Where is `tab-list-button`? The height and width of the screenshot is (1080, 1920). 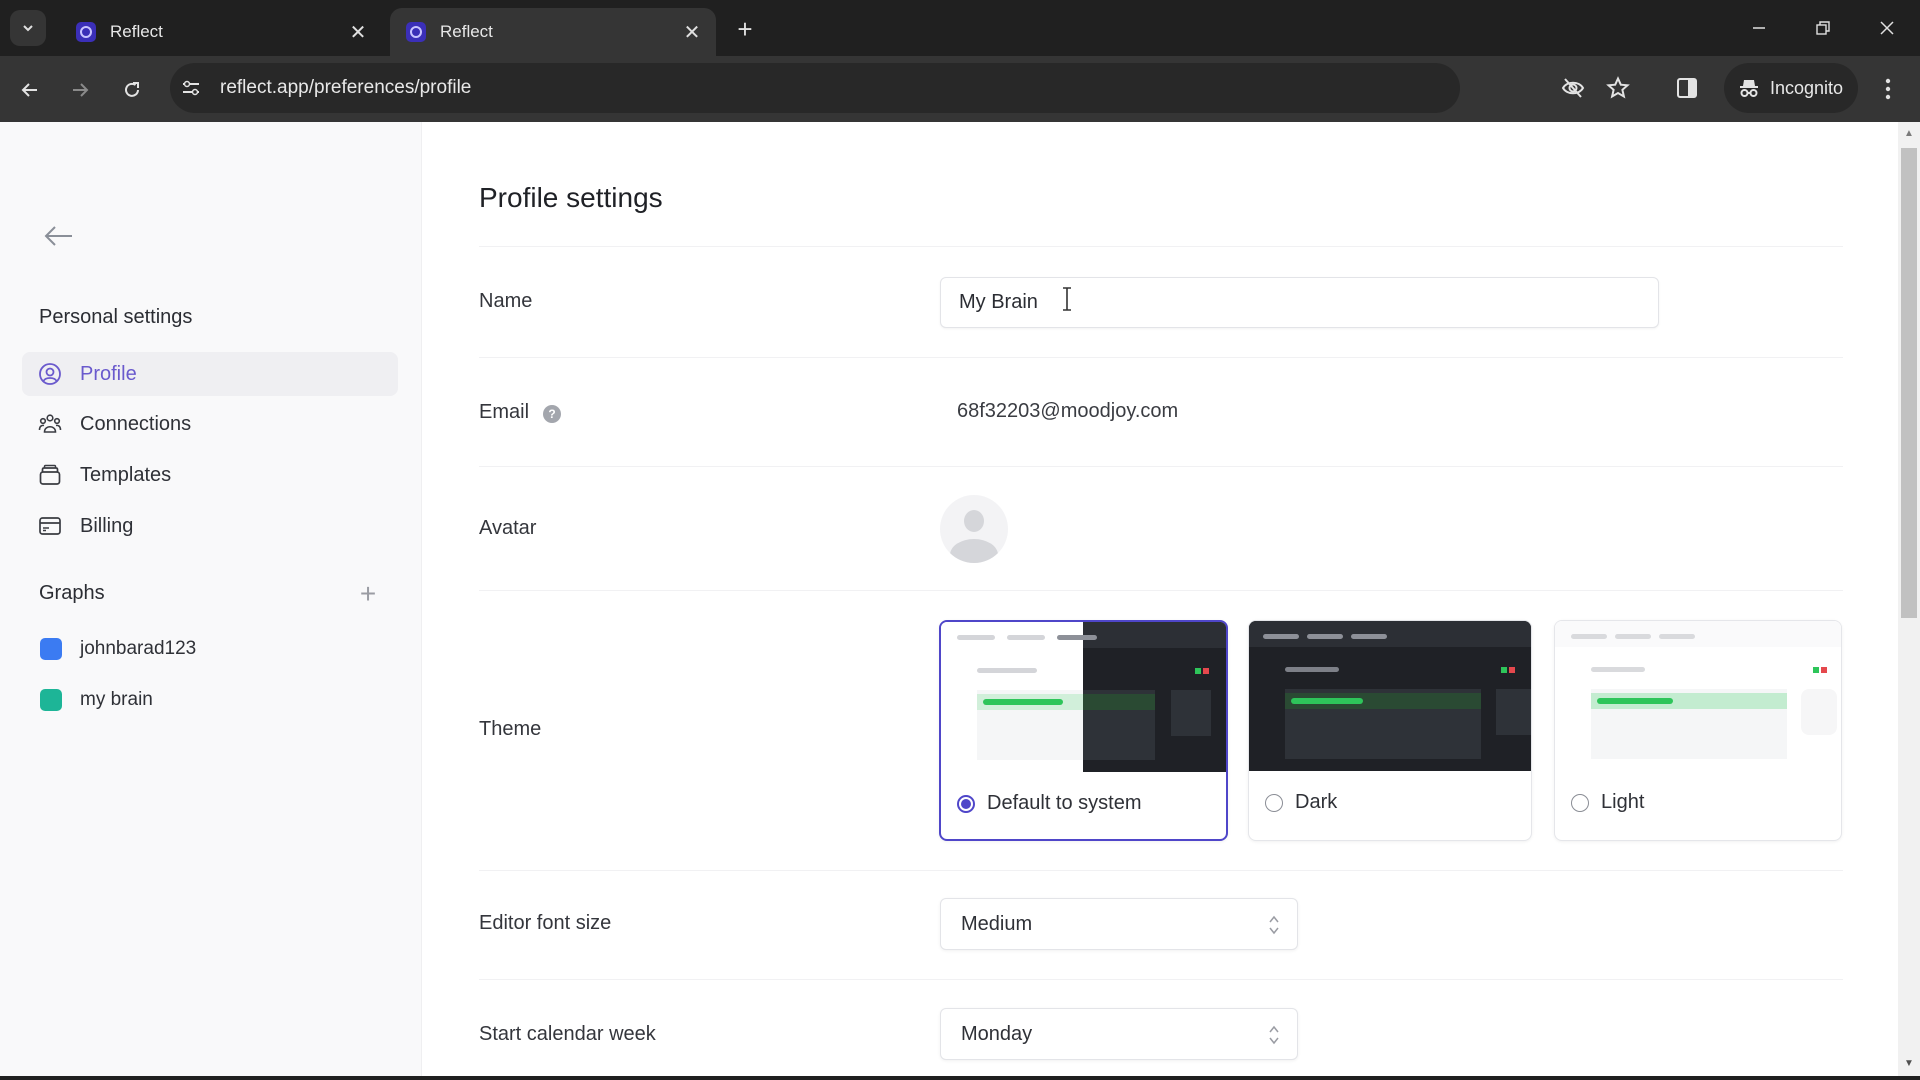
tab-list-button is located at coordinates (28, 28).